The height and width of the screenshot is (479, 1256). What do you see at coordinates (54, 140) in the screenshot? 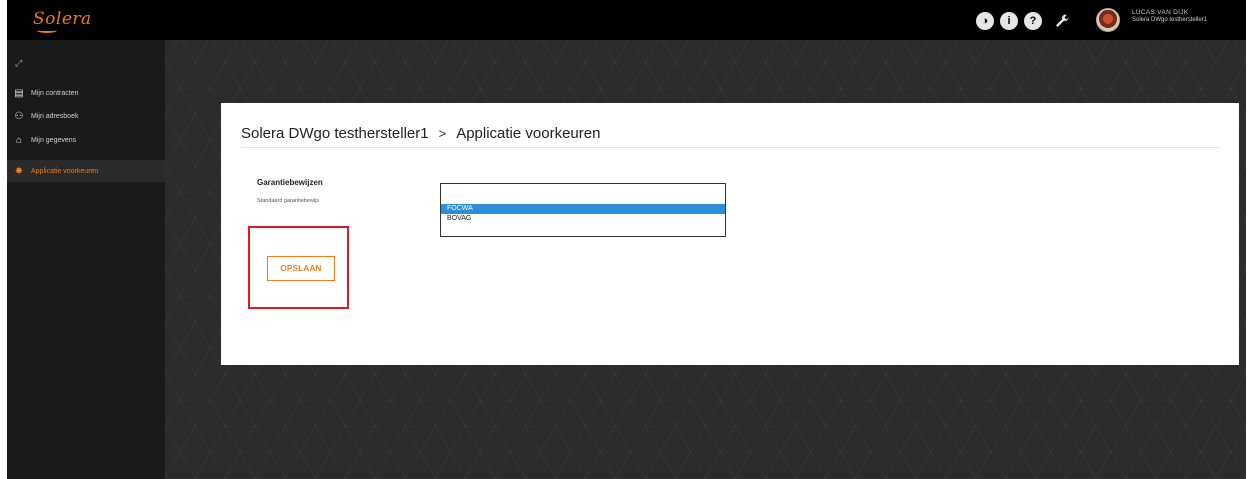
I see `sidebar-item-label: Mijn gegevens` at bounding box center [54, 140].